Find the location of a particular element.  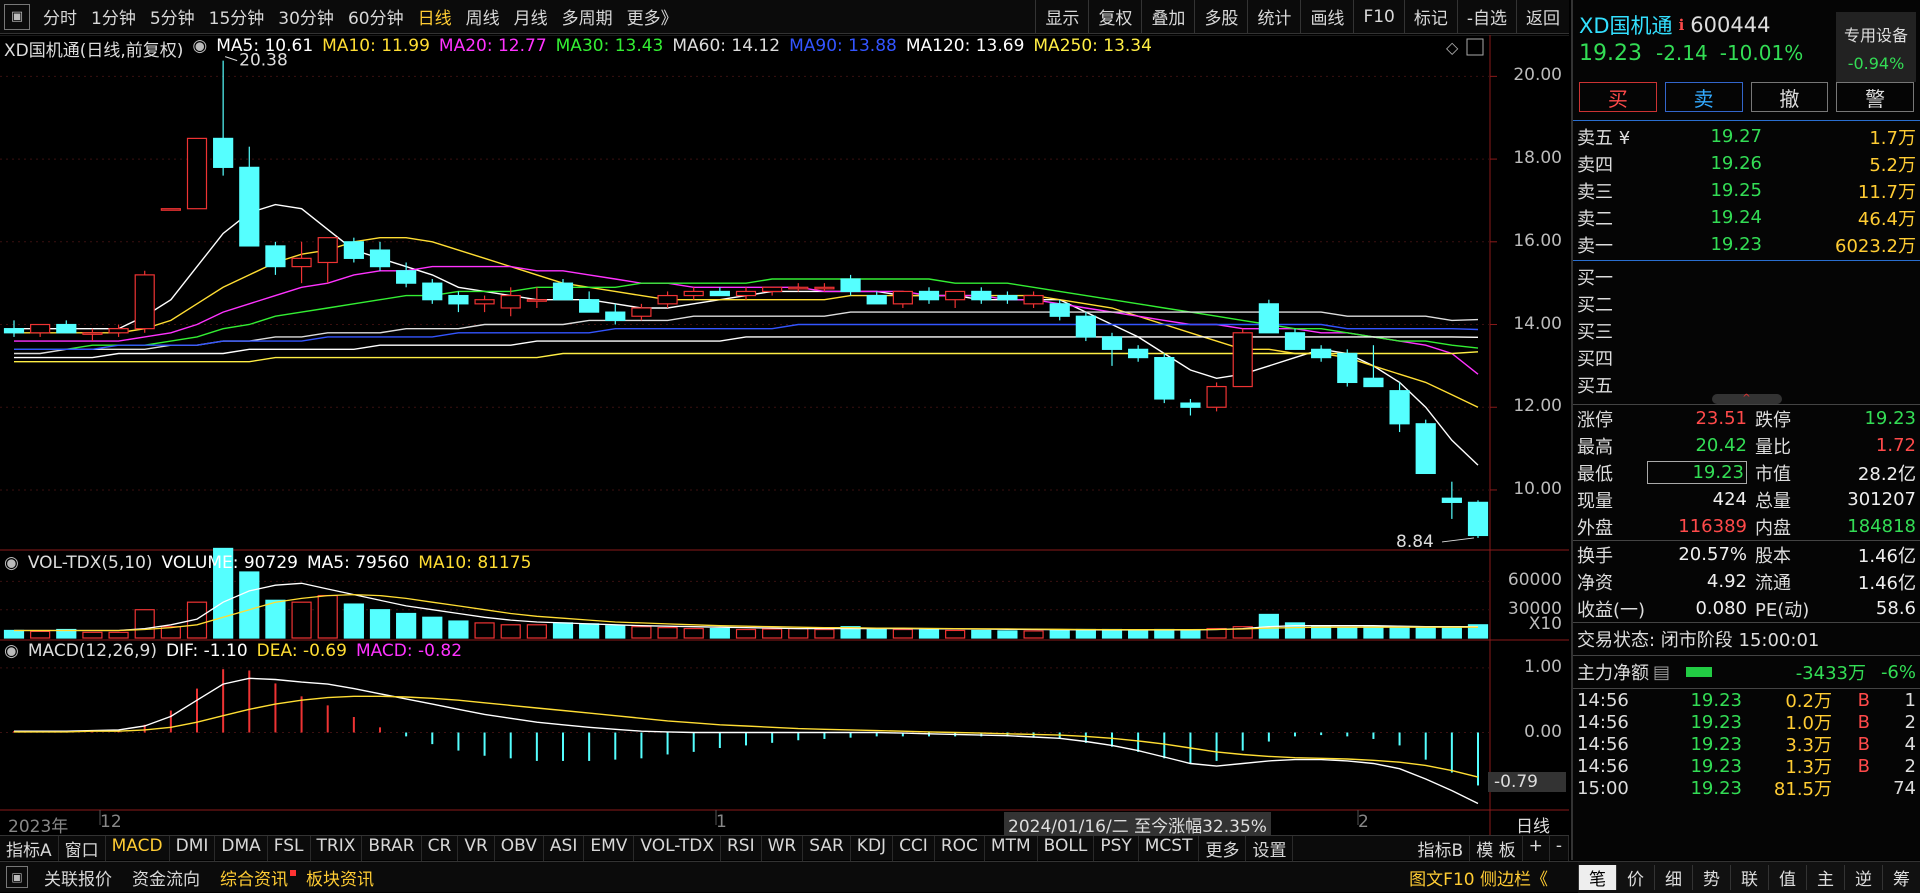

list-icon: ▤ is located at coordinates (1661, 672).